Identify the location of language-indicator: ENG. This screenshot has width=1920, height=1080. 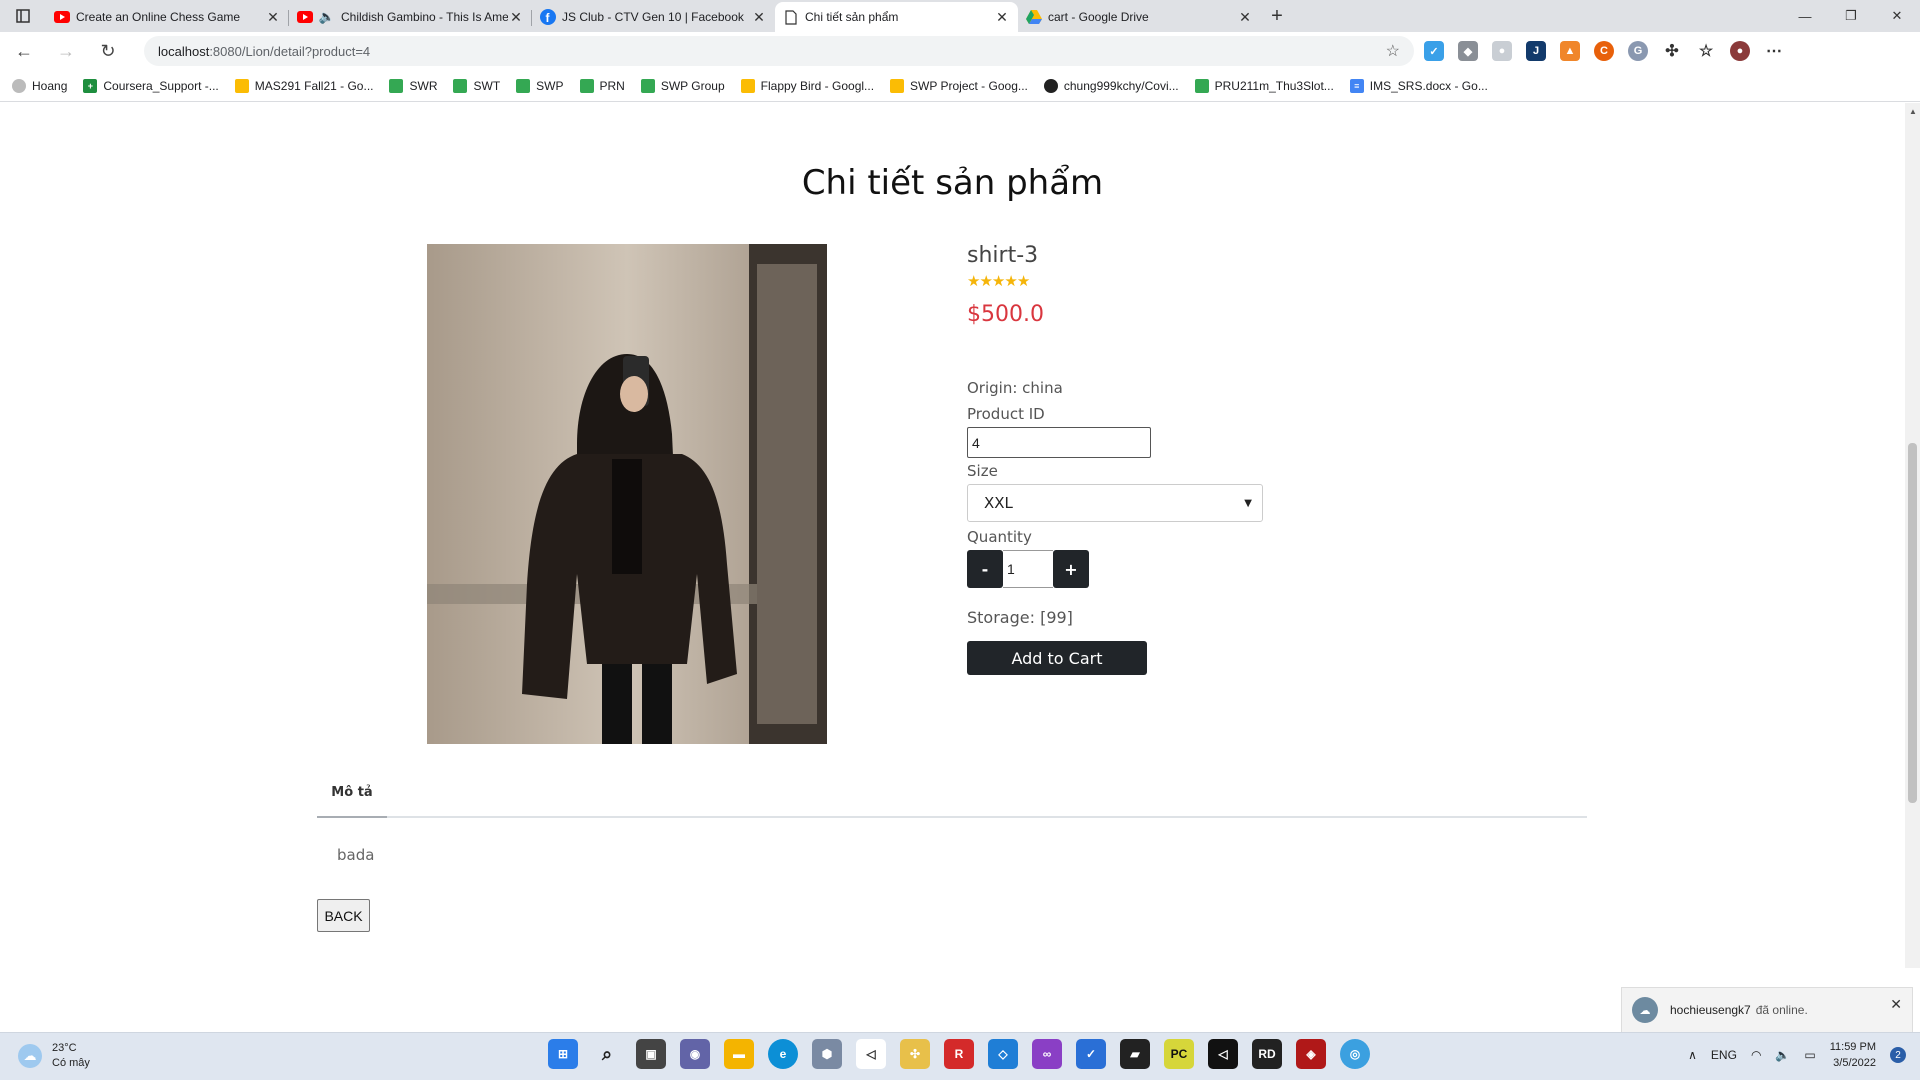
(1724, 1055).